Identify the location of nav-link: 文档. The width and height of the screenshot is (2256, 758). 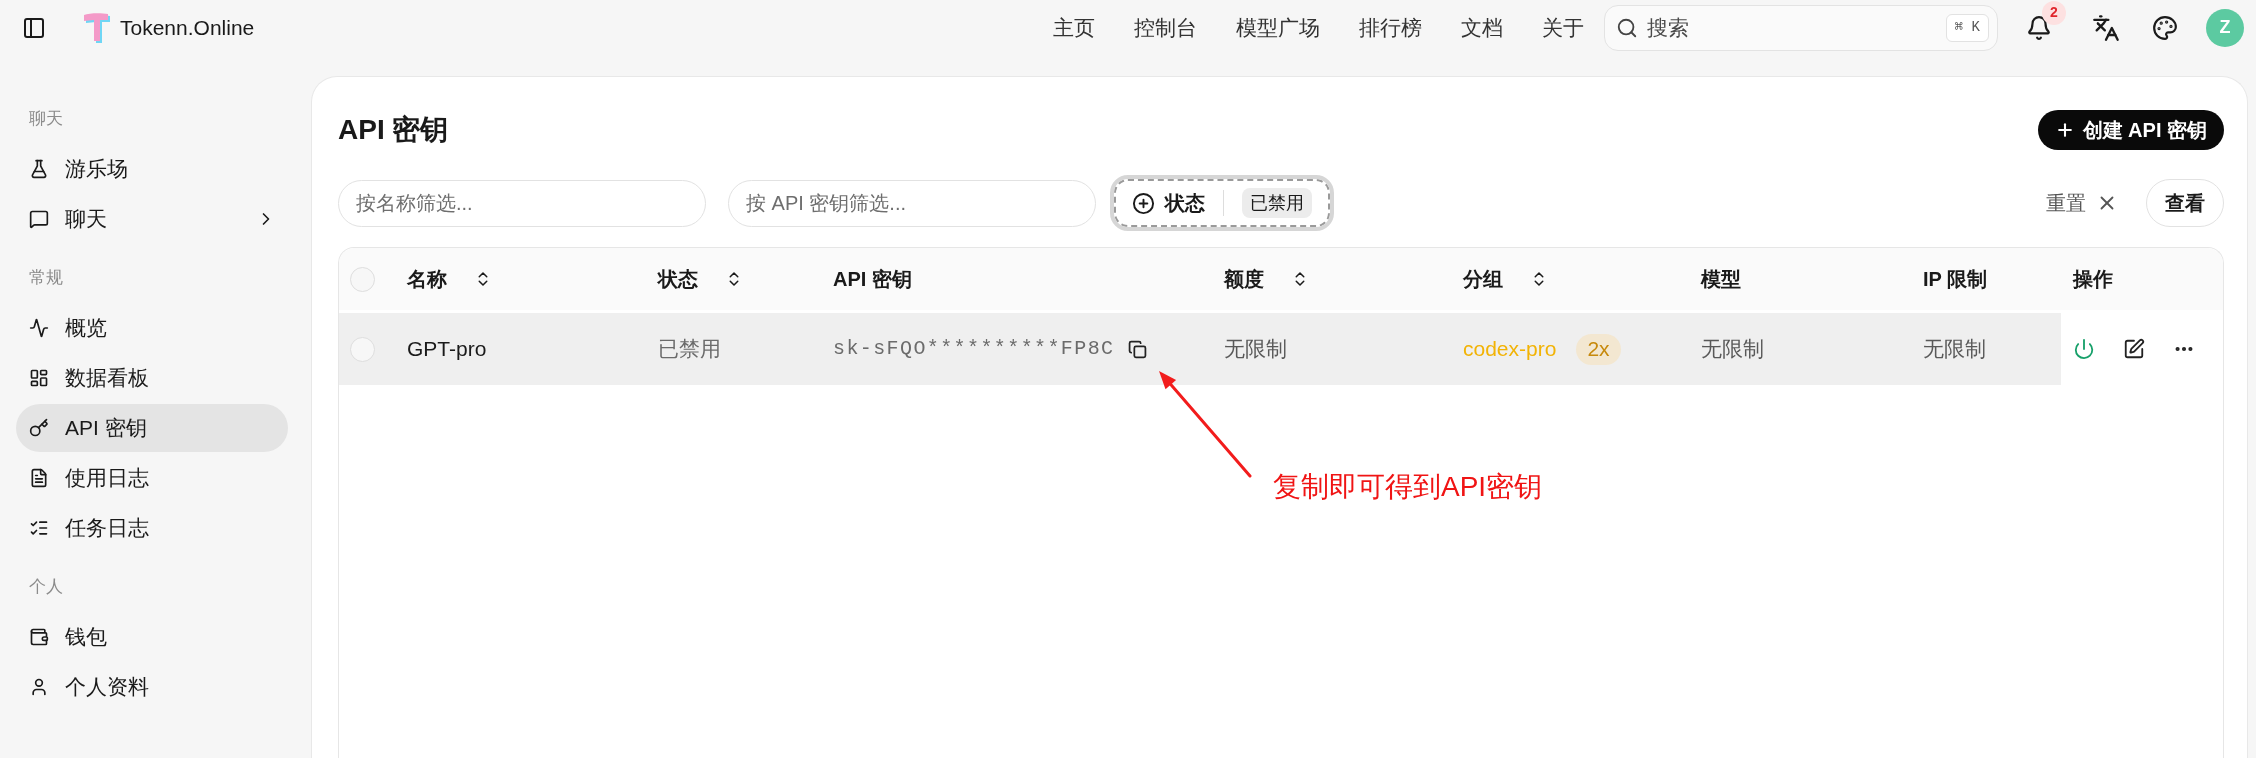
(1482, 27).